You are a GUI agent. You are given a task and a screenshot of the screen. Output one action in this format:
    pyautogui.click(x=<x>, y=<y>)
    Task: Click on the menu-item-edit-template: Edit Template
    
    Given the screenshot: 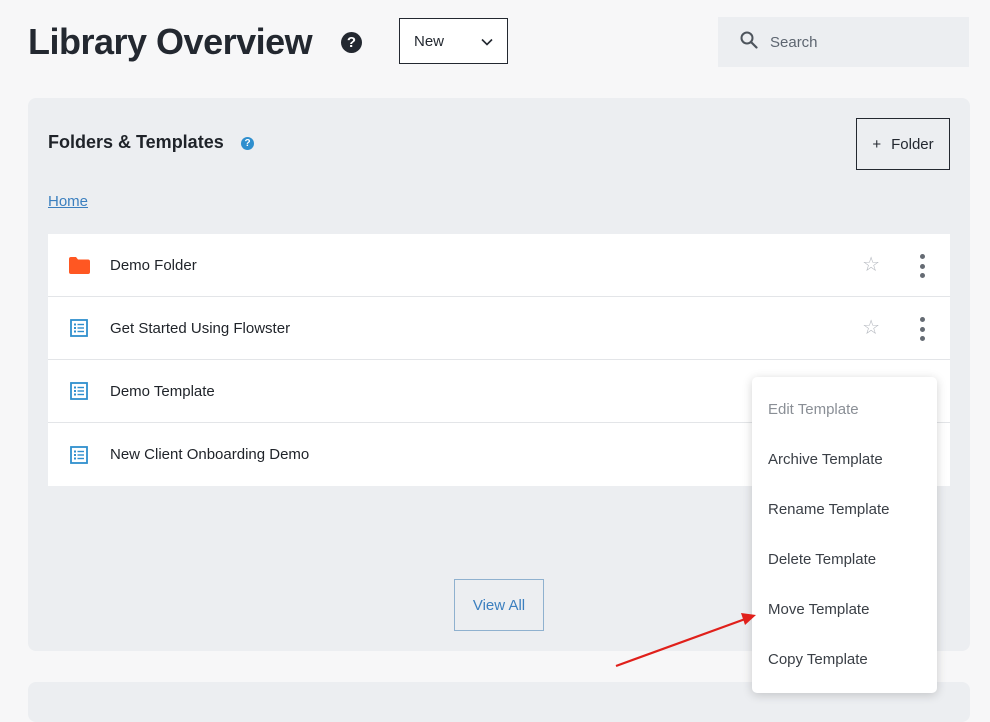 What is the action you would take?
    pyautogui.click(x=813, y=409)
    